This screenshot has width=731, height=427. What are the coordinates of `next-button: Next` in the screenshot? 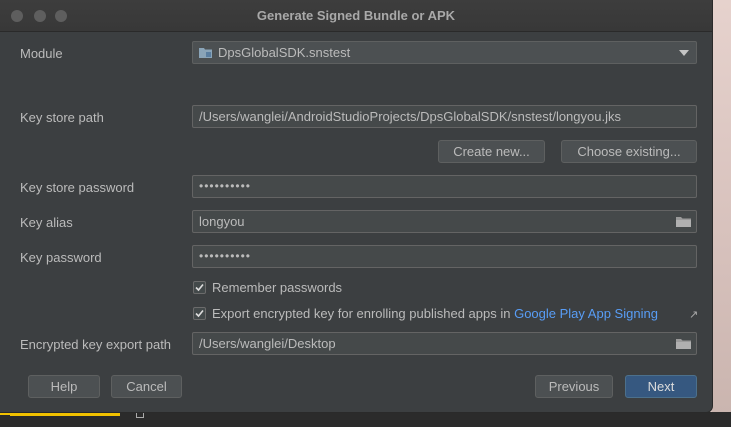 It's located at (661, 386).